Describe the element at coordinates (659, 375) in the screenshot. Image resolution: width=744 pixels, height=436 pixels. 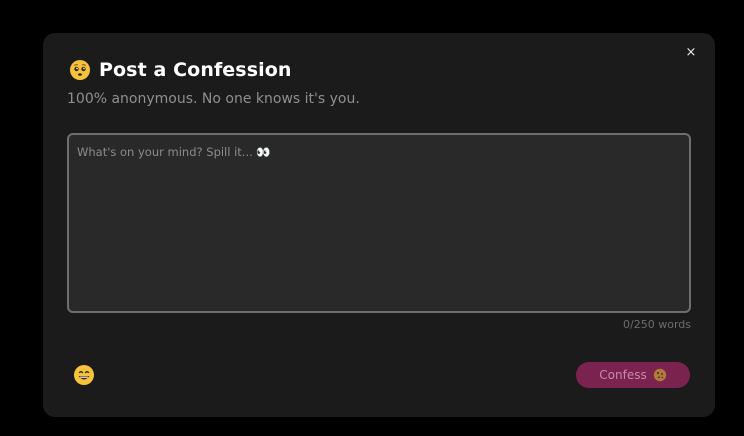
I see `cookie-icon` at that location.